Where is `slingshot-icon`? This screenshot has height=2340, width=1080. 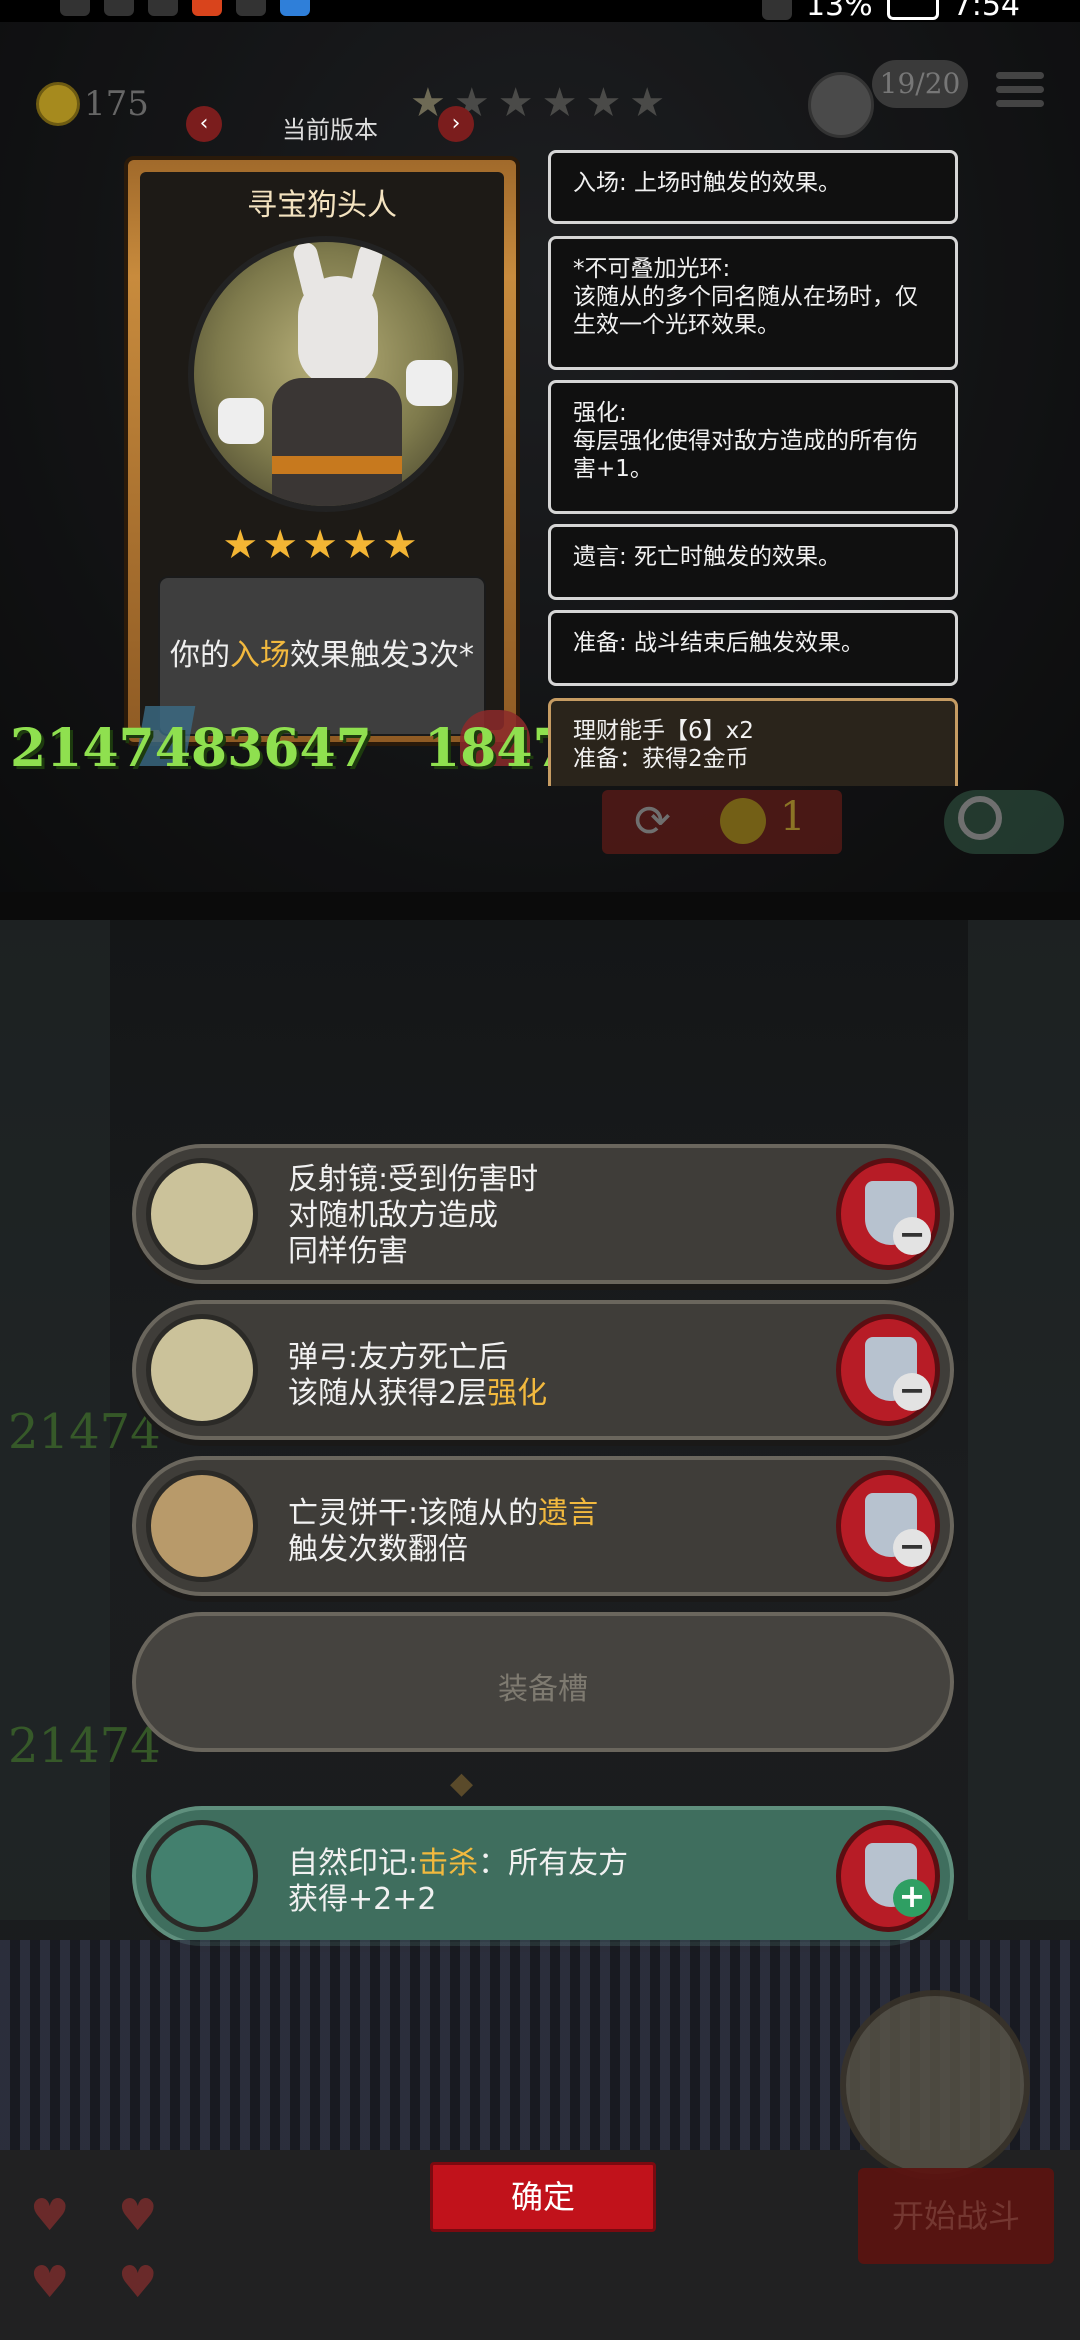 slingshot-icon is located at coordinates (202, 1370).